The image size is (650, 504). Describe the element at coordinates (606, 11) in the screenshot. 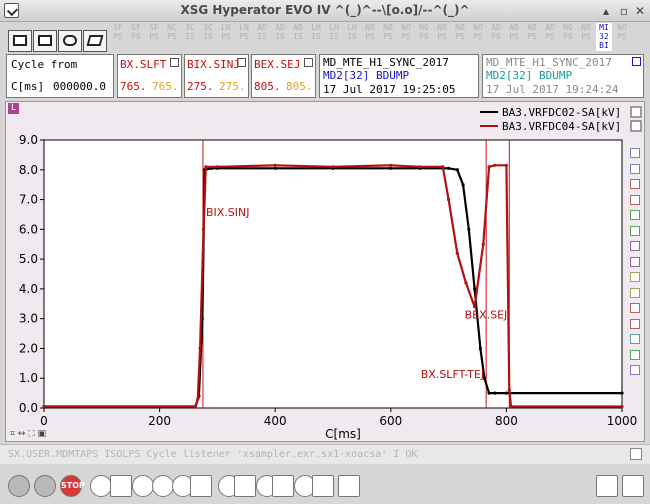

I see `shade-button: ▴` at that location.